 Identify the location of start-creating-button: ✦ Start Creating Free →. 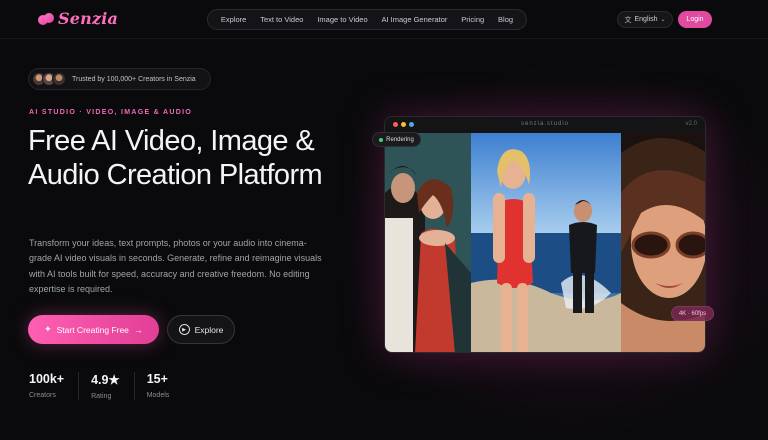
(93, 329).